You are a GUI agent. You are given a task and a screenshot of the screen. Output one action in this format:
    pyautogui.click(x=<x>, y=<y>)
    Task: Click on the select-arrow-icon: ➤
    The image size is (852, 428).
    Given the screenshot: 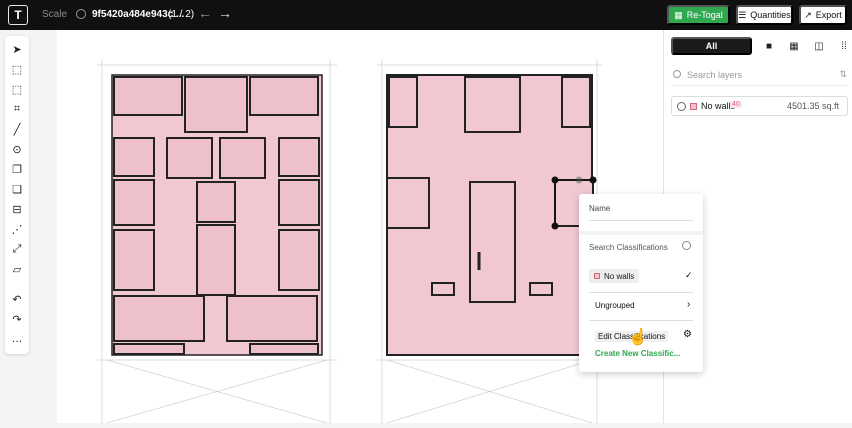 What is the action you would take?
    pyautogui.click(x=17, y=49)
    